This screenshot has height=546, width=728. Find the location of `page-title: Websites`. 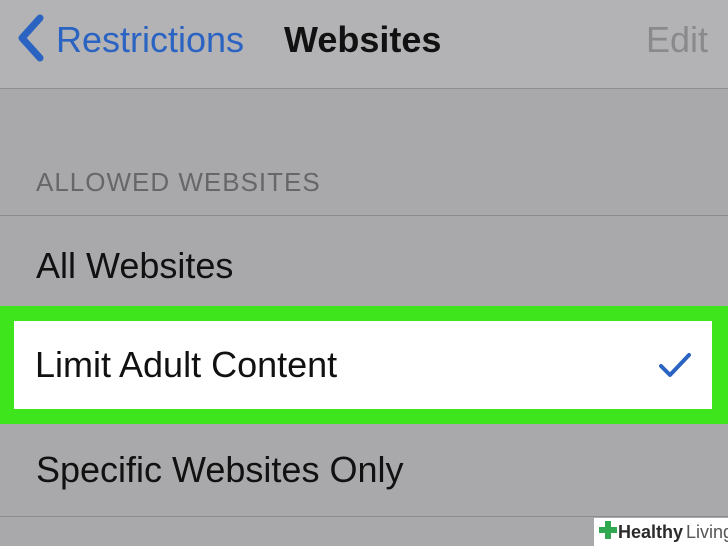

page-title: Websites is located at coordinates (363, 39).